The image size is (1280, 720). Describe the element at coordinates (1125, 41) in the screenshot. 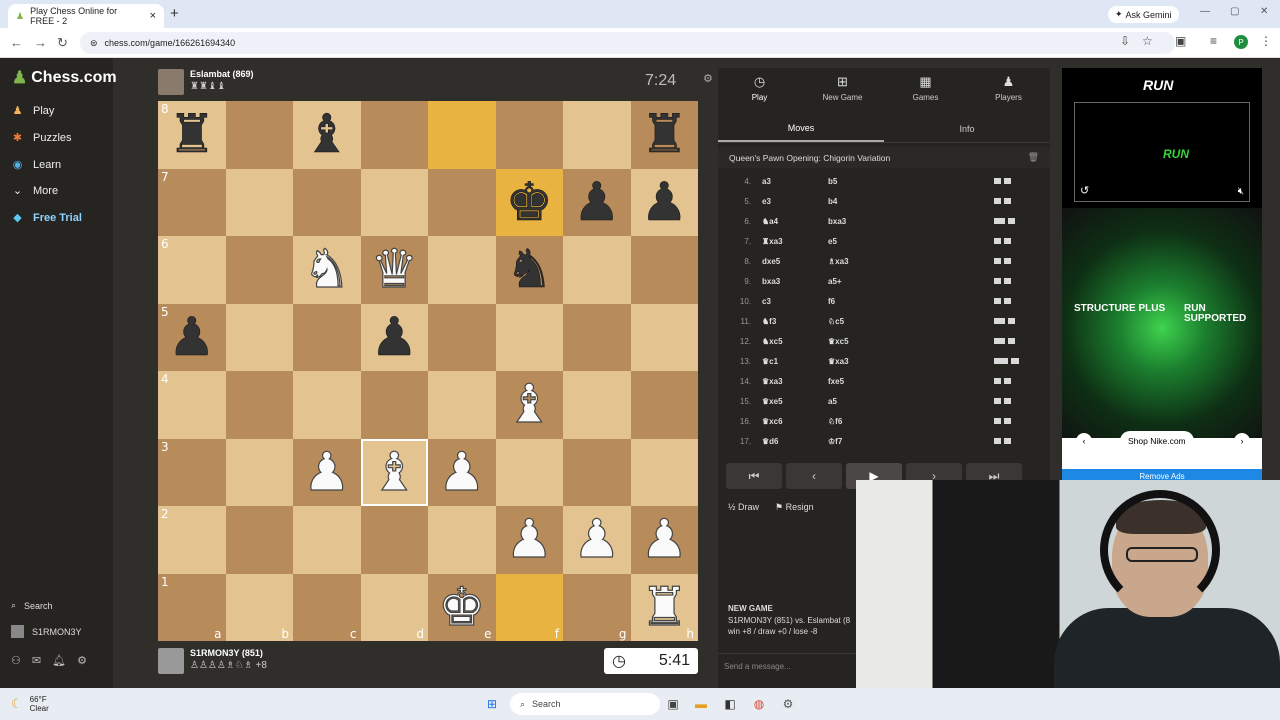

I see `install-icon: ⇩` at that location.